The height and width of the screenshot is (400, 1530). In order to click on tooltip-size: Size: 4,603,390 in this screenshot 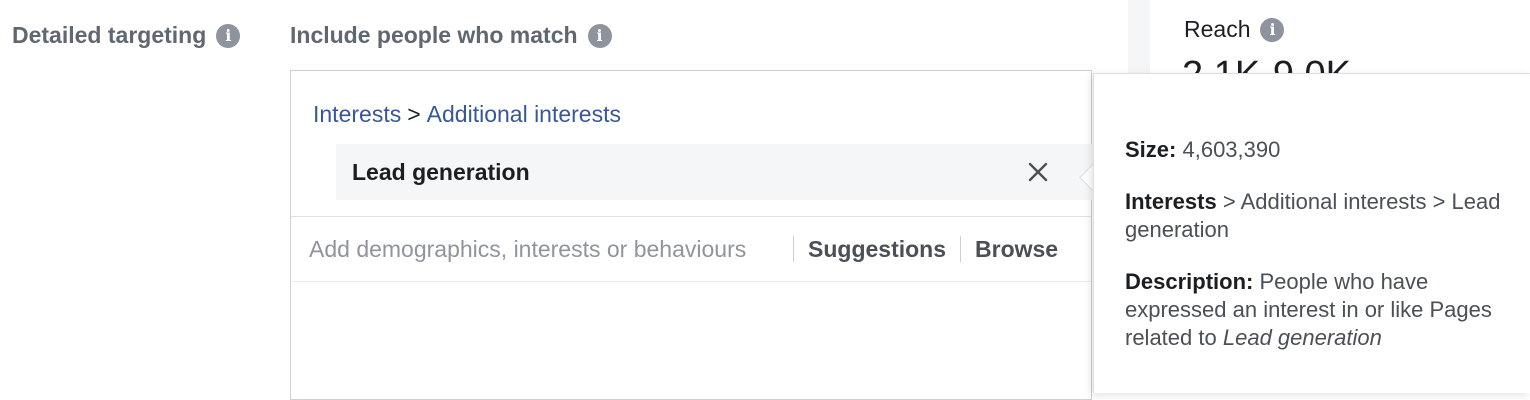, I will do `click(1320, 150)`.